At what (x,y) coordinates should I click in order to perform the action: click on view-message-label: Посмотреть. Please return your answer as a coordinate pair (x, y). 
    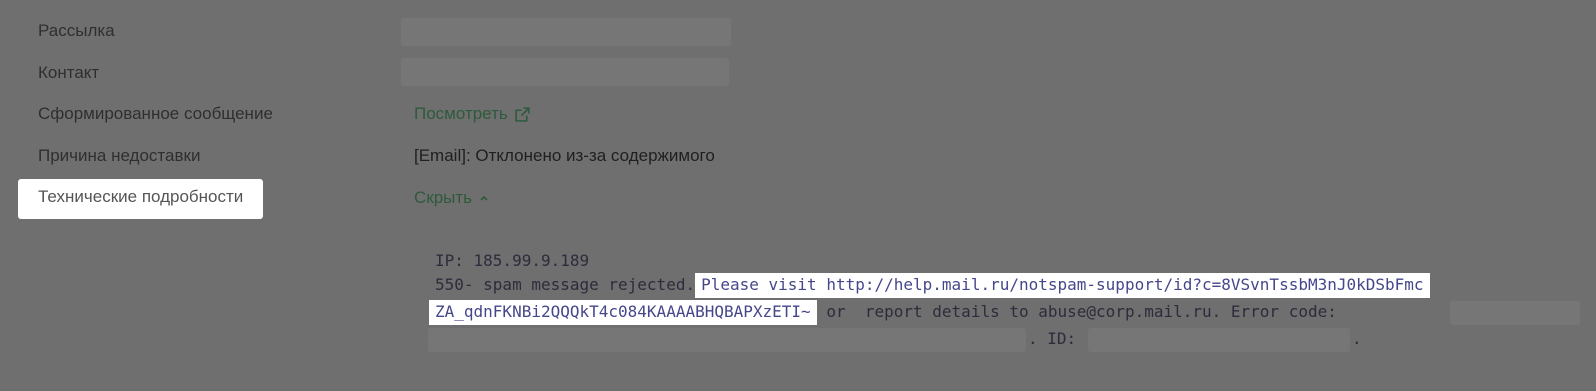
    Looking at the image, I should click on (461, 113).